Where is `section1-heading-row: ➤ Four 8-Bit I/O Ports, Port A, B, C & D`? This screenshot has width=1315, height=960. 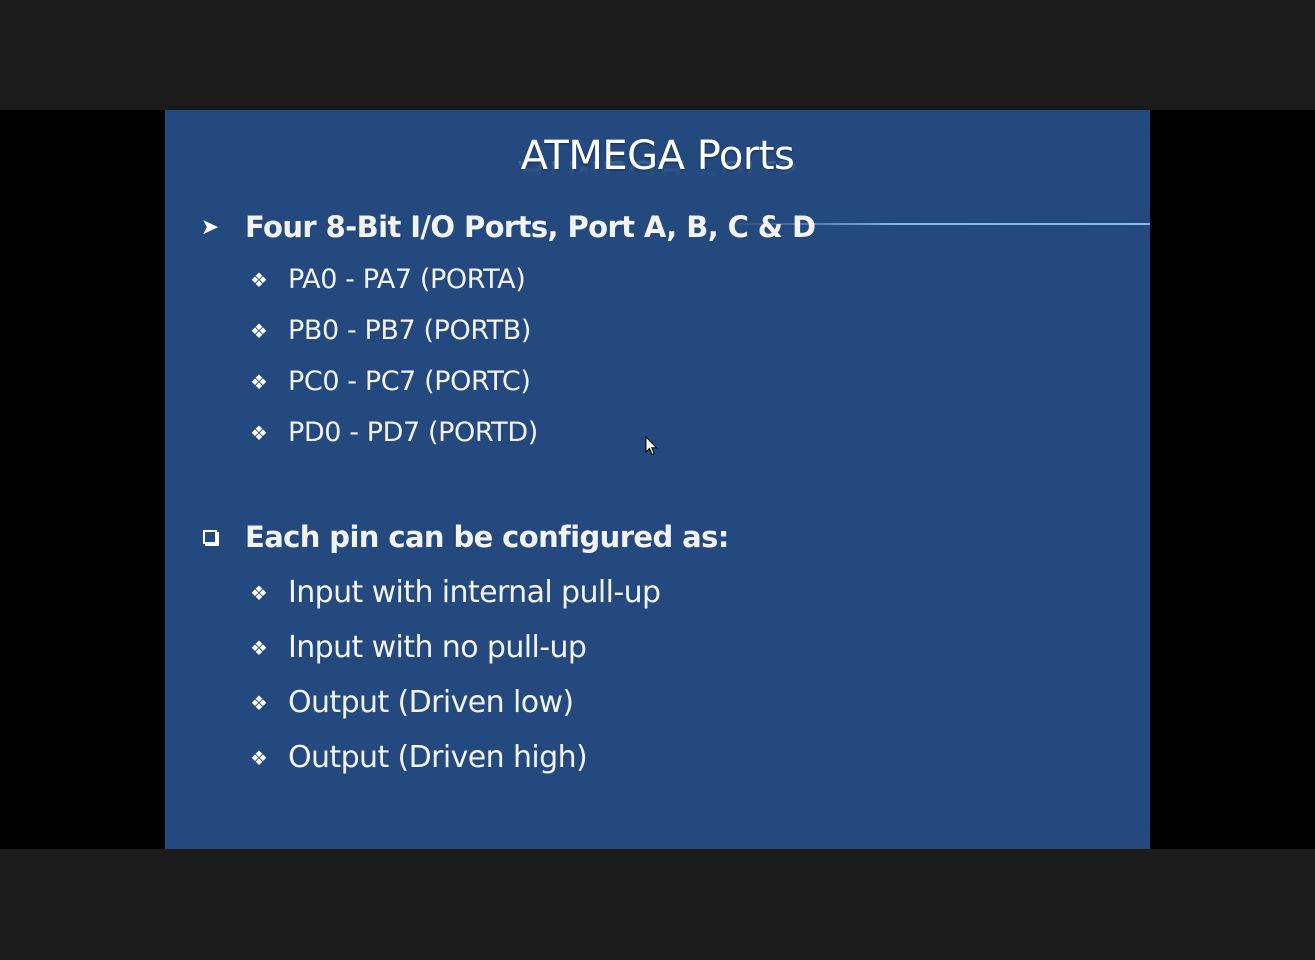 section1-heading-row: ➤ Four 8-Bit I/O Ports, Port A, B, C & D is located at coordinates (490, 227).